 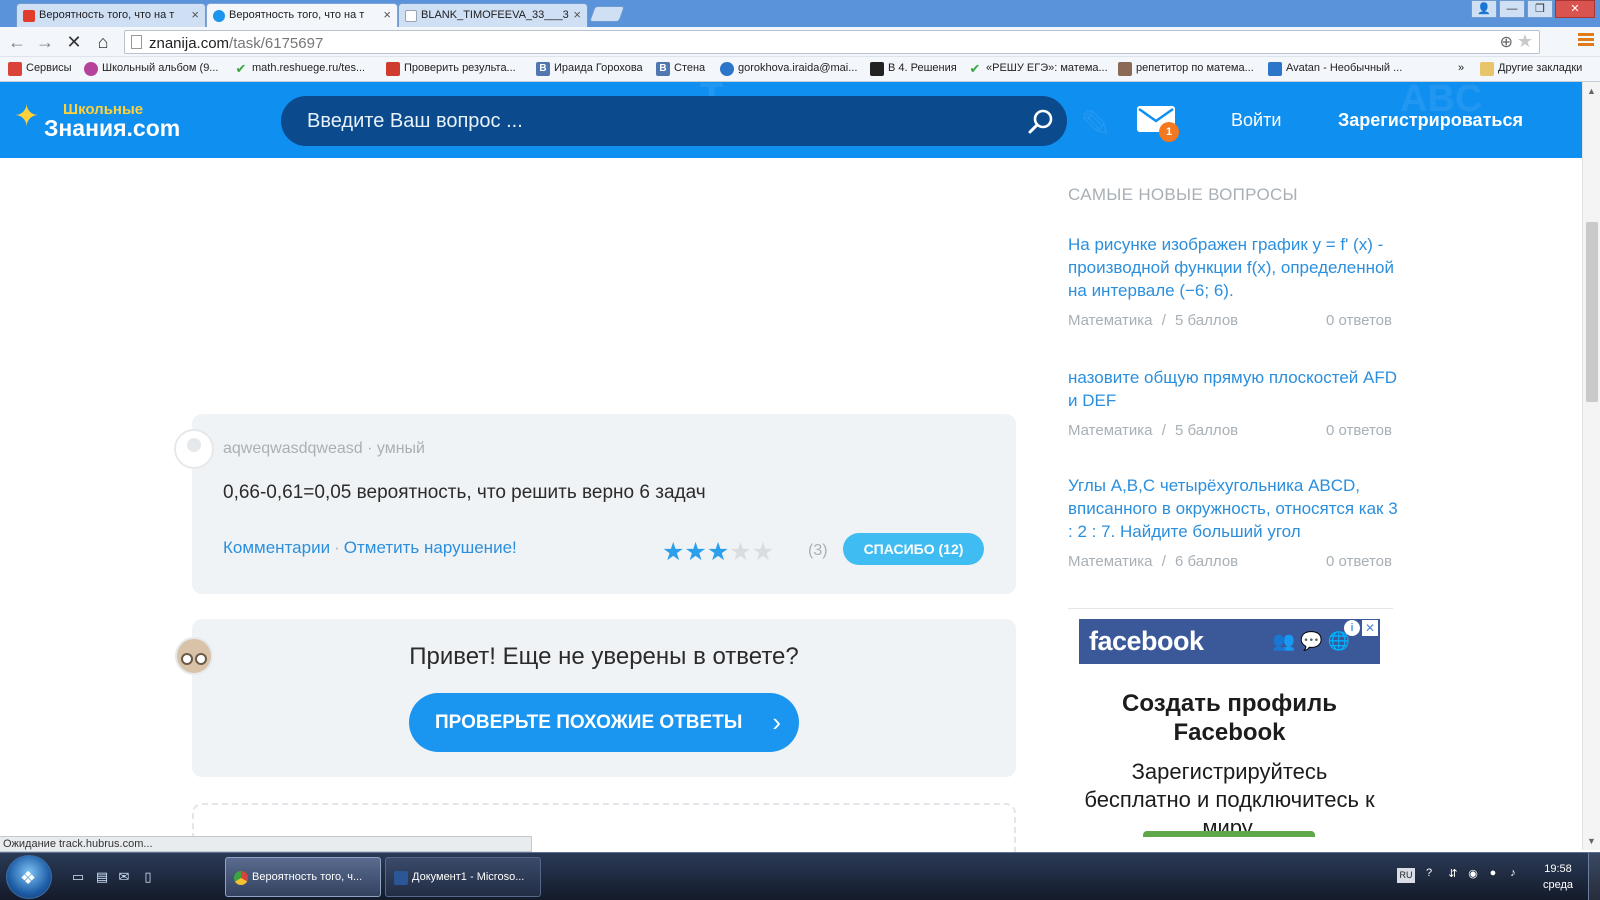 I want to click on hint-title: Привет! Еще не уверены в ответе?, so click(x=604, y=656).